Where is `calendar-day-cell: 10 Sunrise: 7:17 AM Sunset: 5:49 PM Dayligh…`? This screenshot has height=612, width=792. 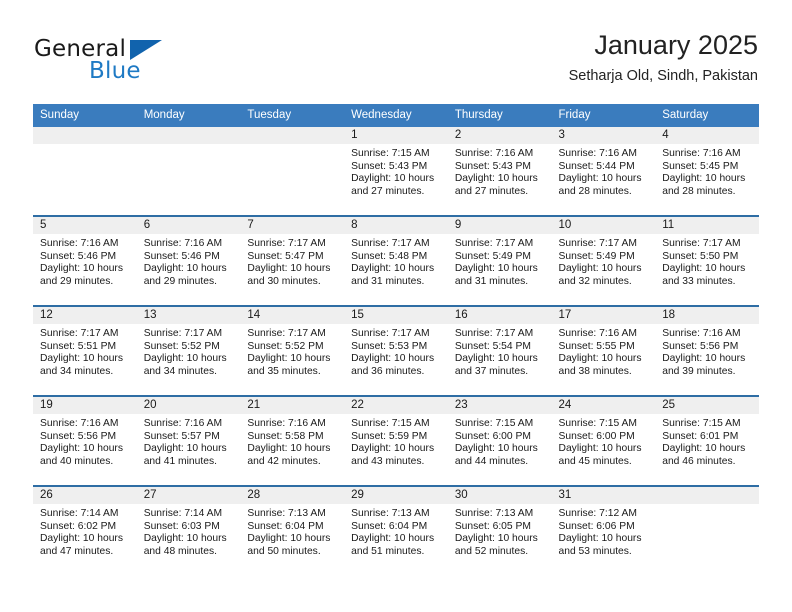 calendar-day-cell: 10 Sunrise: 7:17 AM Sunset: 5:49 PM Dayligh… is located at coordinates (603, 260).